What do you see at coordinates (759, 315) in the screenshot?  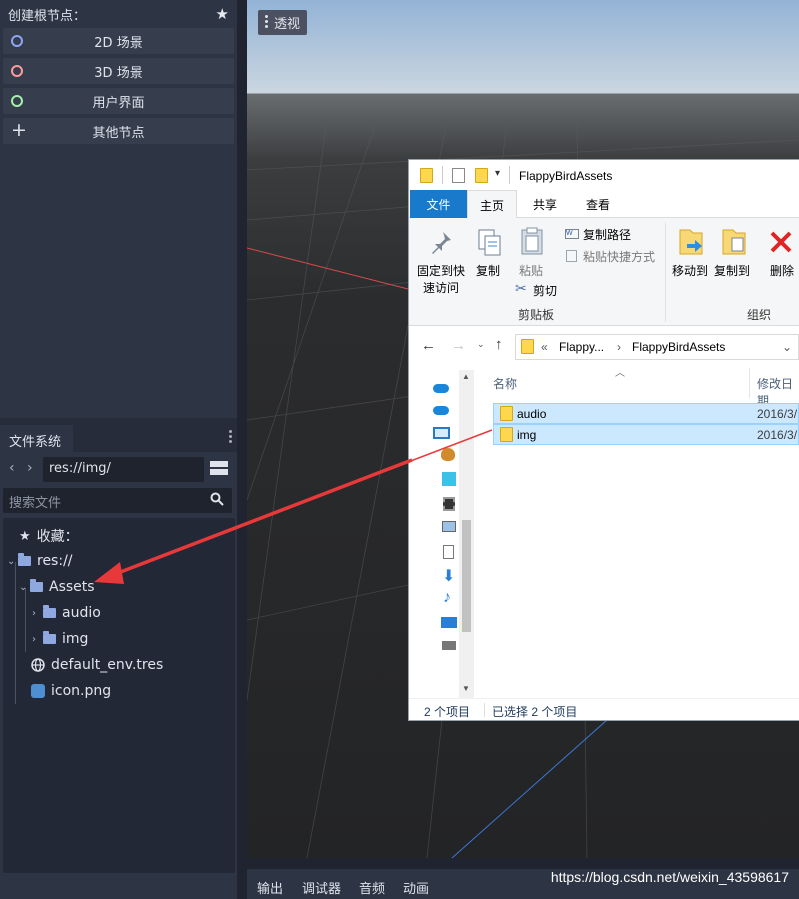 I see `organize-group-label: 组织` at bounding box center [759, 315].